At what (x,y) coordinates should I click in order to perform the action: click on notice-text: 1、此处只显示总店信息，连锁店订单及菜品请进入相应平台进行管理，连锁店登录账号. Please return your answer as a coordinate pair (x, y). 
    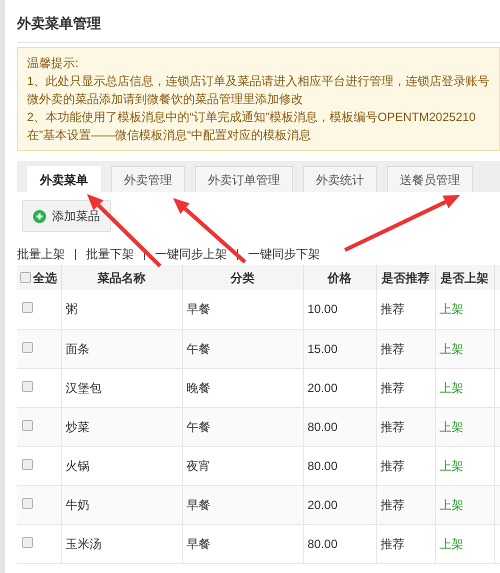
    Looking at the image, I should click on (259, 81).